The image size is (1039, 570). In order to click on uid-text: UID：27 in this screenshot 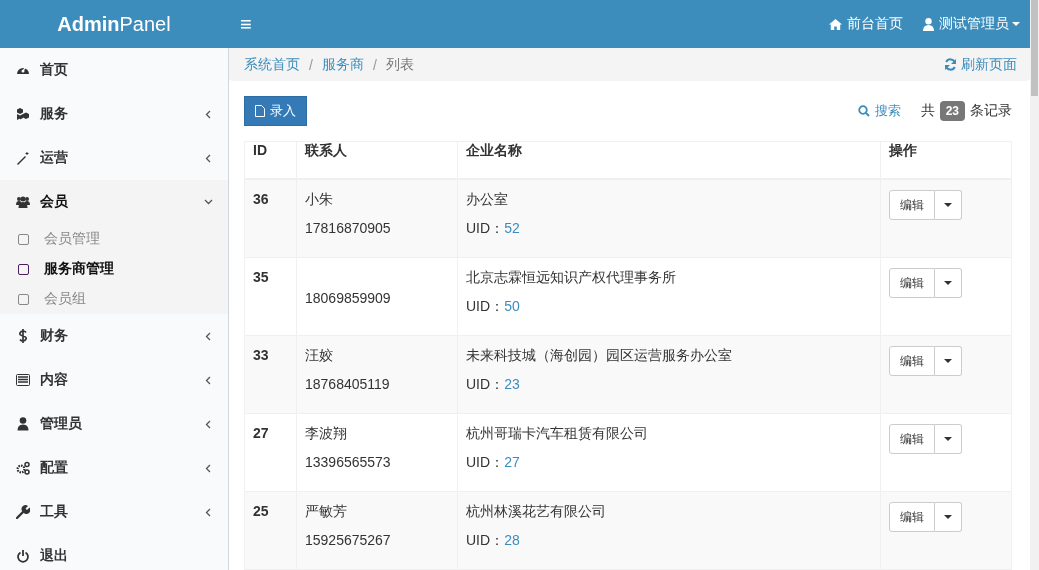, I will do `click(493, 462)`.